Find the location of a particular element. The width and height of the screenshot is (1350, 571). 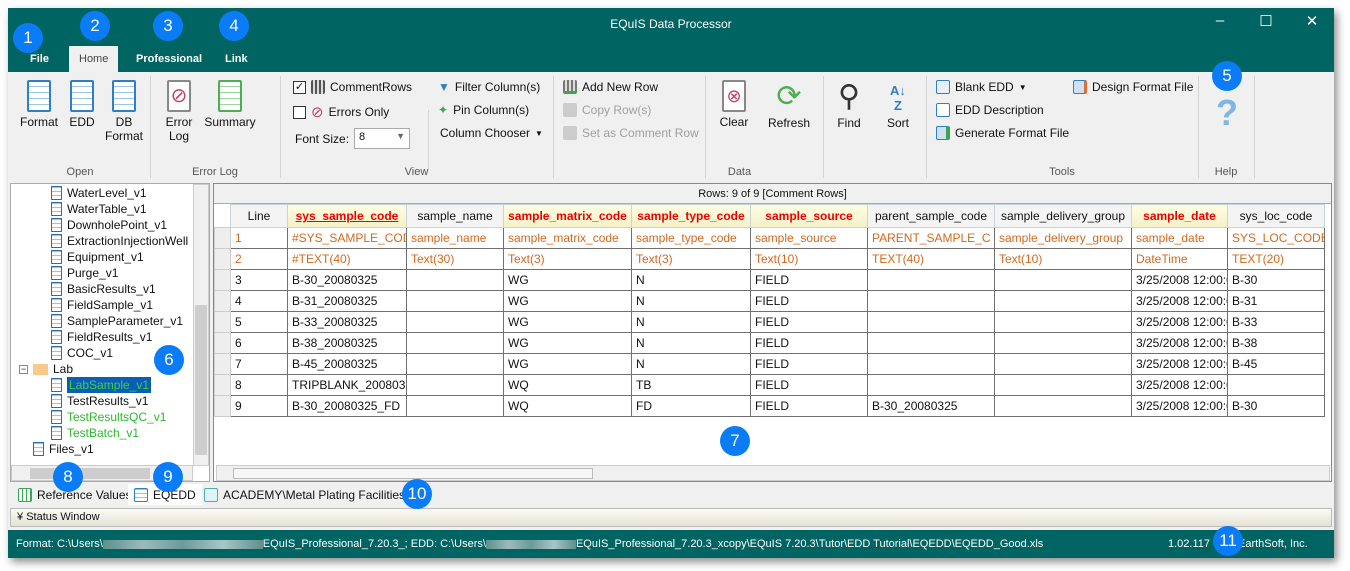

grid-horizontal-scrollbar is located at coordinates (773, 473).